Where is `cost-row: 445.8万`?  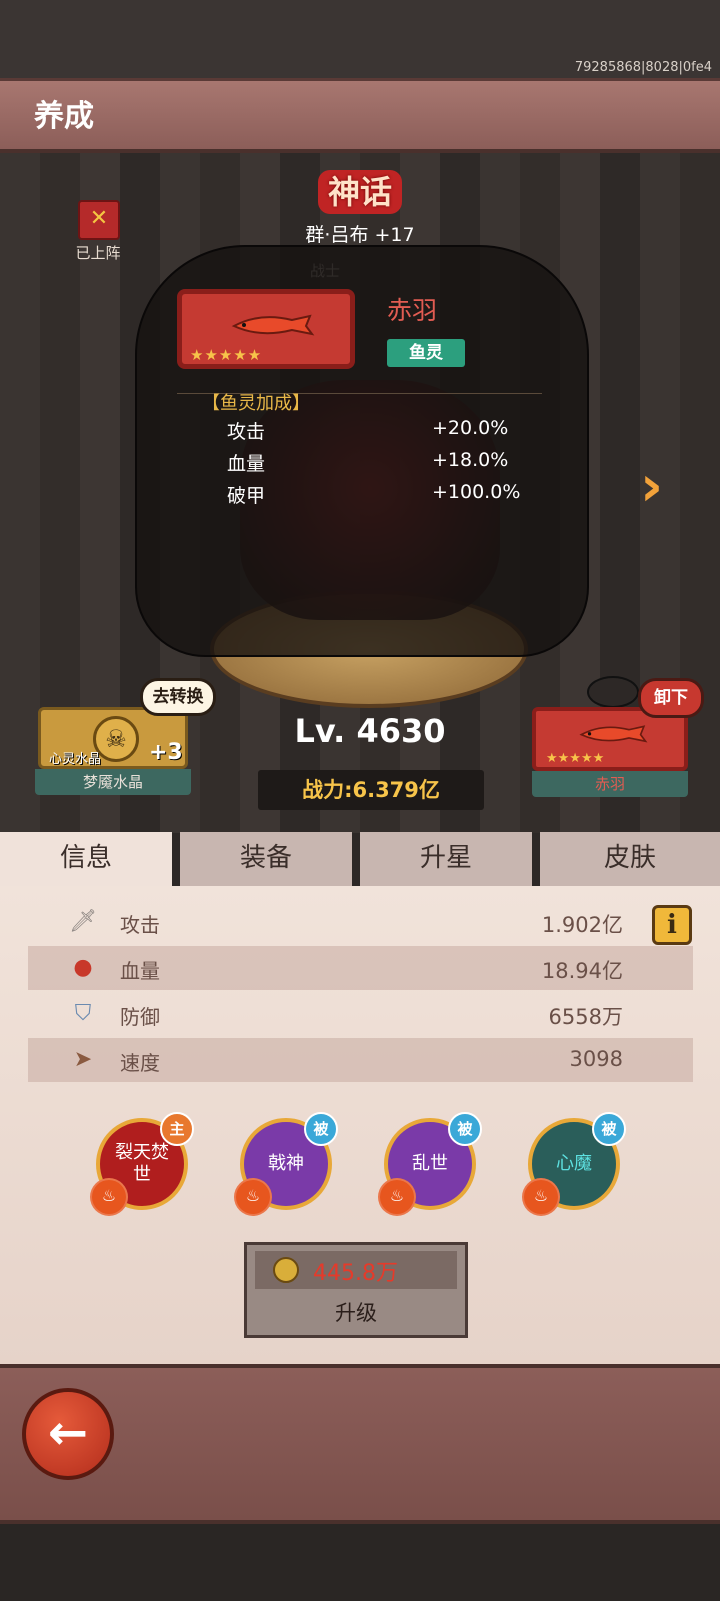 cost-row: 445.8万 is located at coordinates (356, 1270).